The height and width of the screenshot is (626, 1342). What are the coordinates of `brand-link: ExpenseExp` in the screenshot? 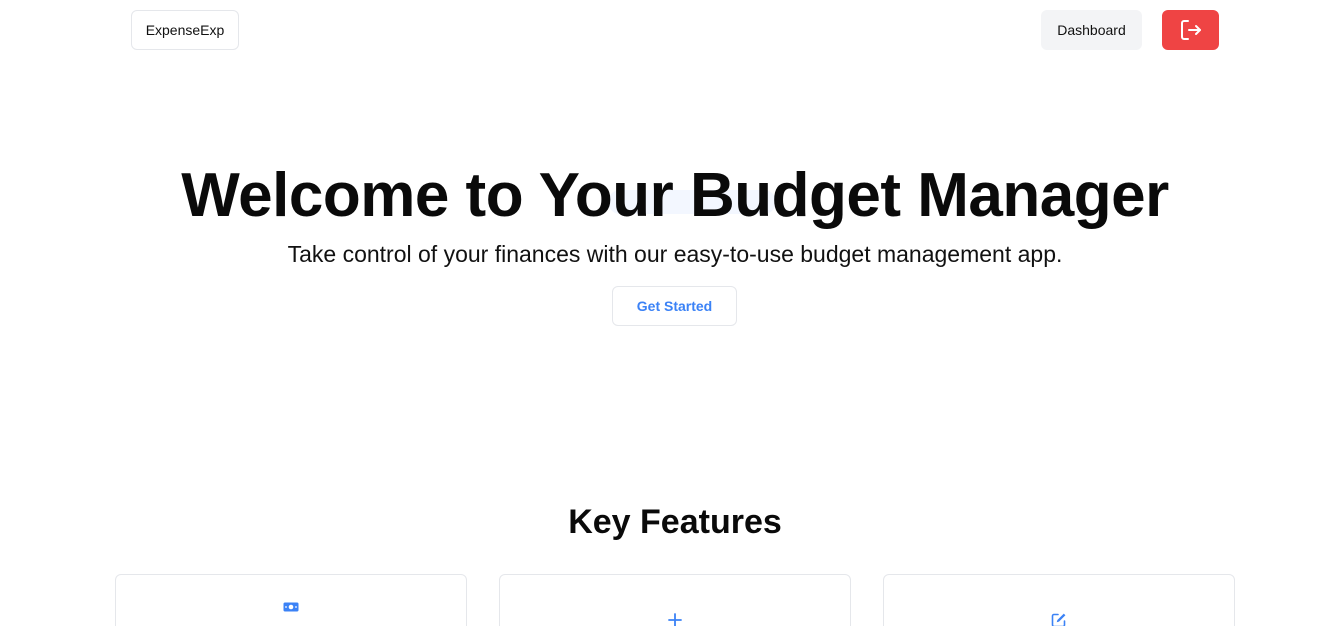 It's located at (185, 30).